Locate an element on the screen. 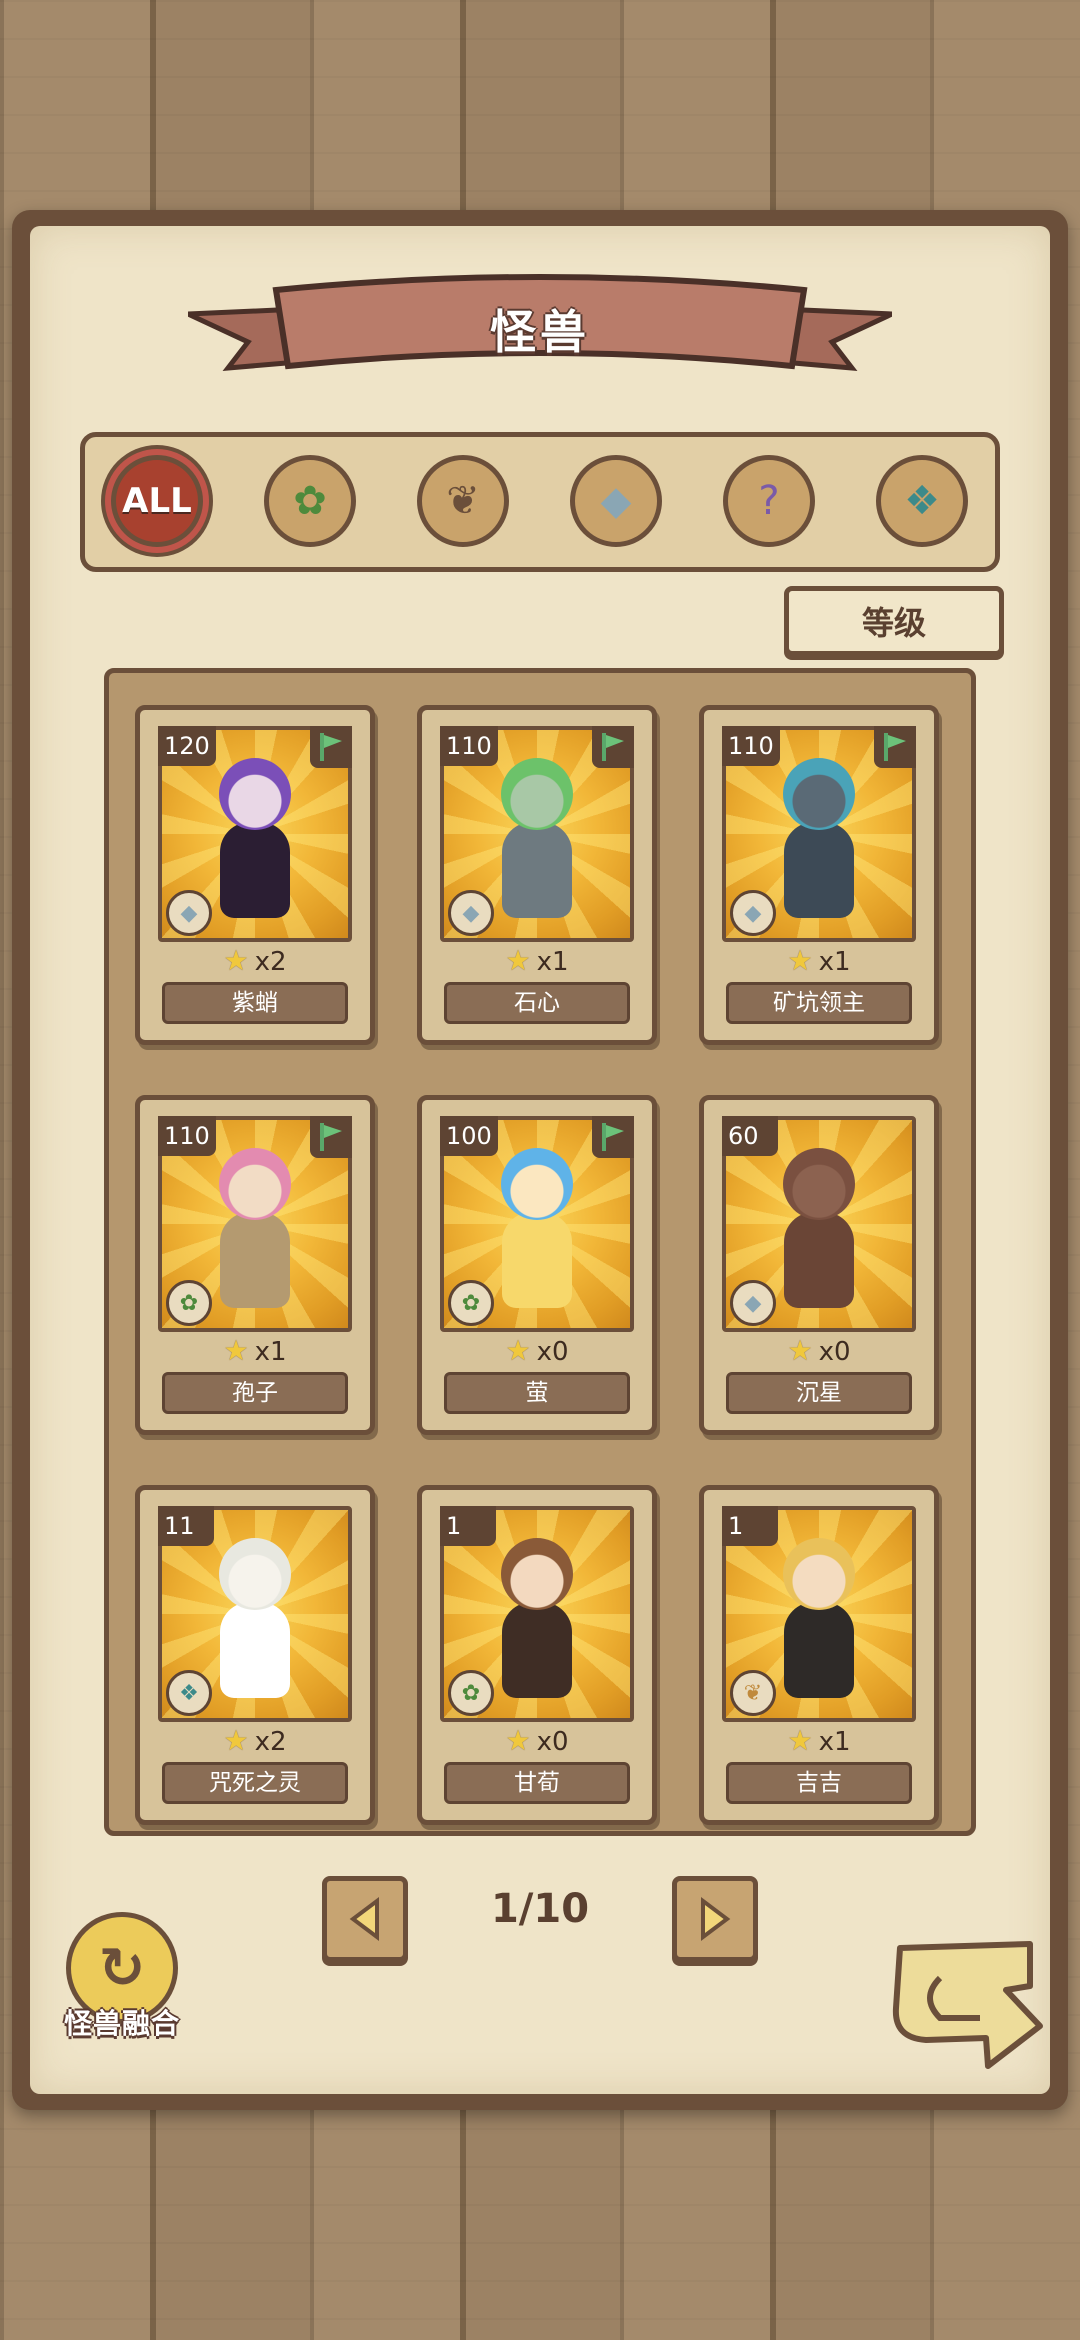 This screenshot has width=1080, height=2340. monster-name: 萤 is located at coordinates (537, 1393).